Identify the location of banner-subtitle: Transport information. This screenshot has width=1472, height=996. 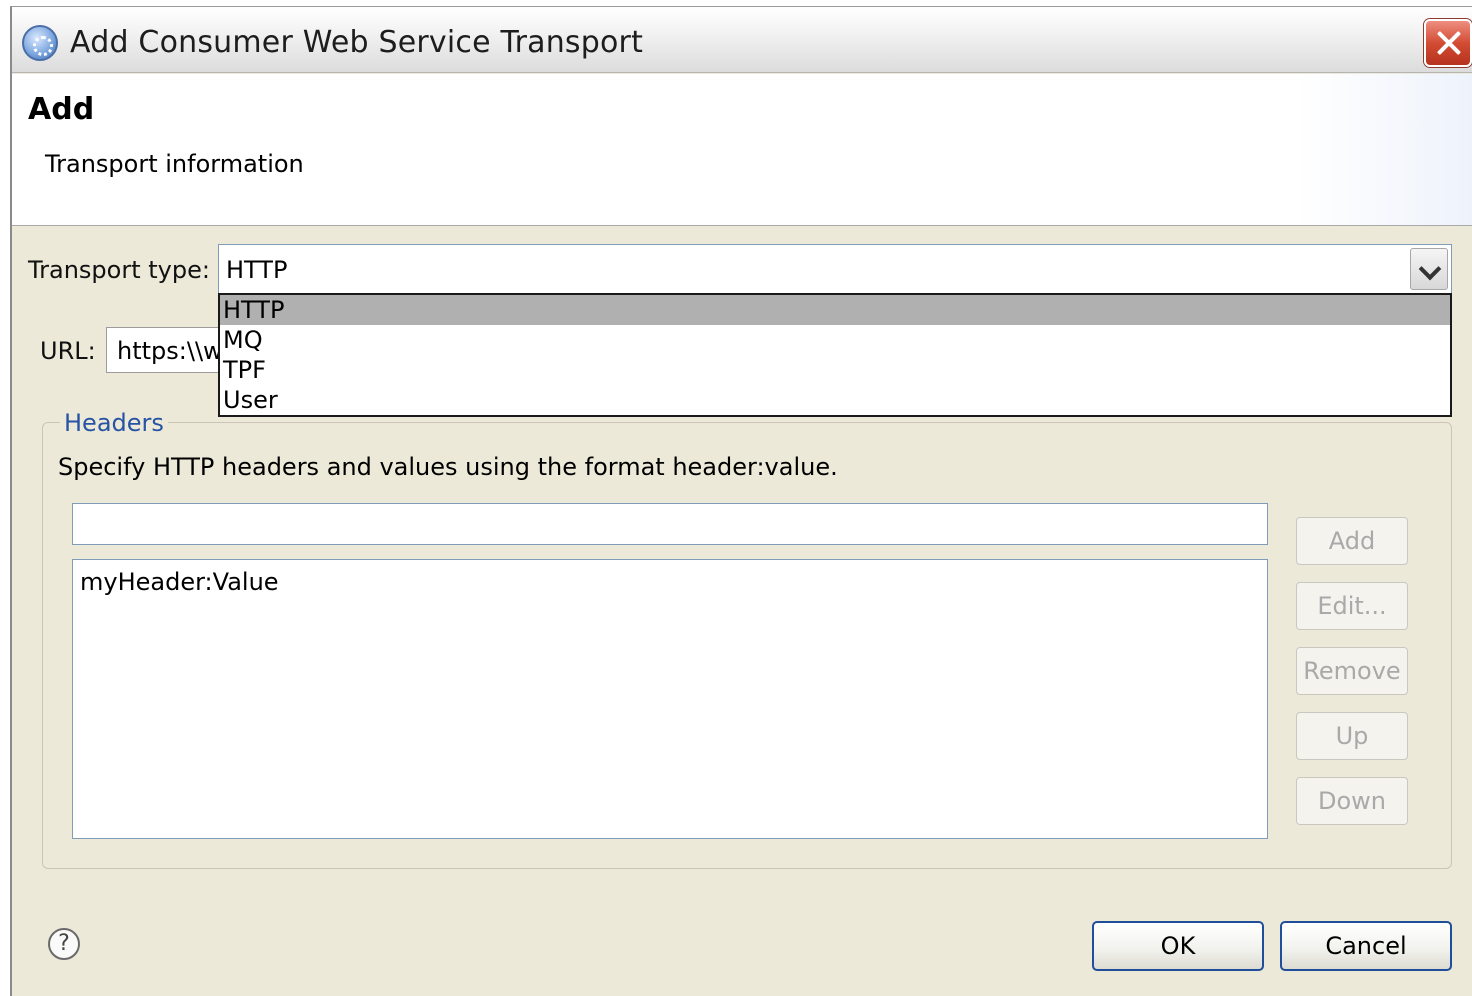
(174, 164).